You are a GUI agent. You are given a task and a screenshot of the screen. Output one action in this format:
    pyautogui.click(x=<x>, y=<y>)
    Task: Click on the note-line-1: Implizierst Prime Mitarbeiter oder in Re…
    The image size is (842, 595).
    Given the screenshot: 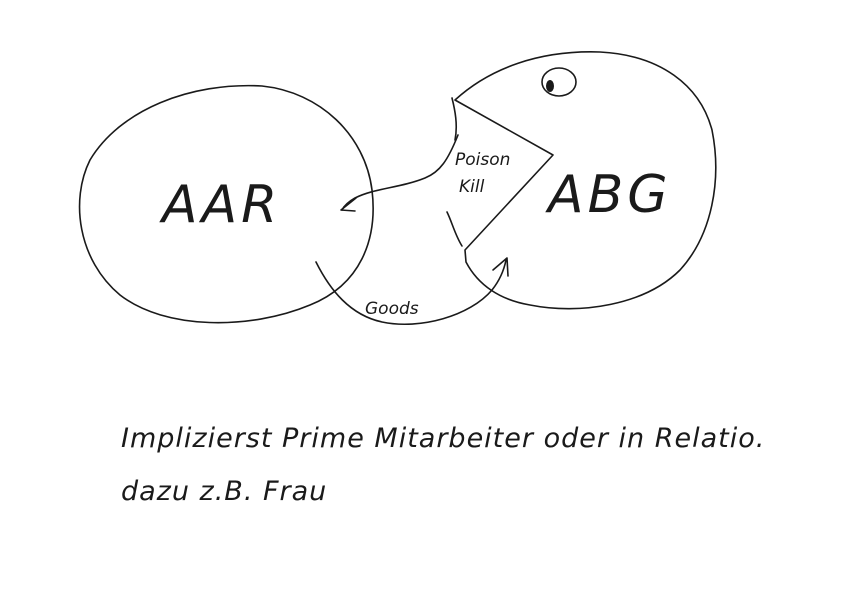 What is the action you would take?
    pyautogui.click(x=443, y=438)
    